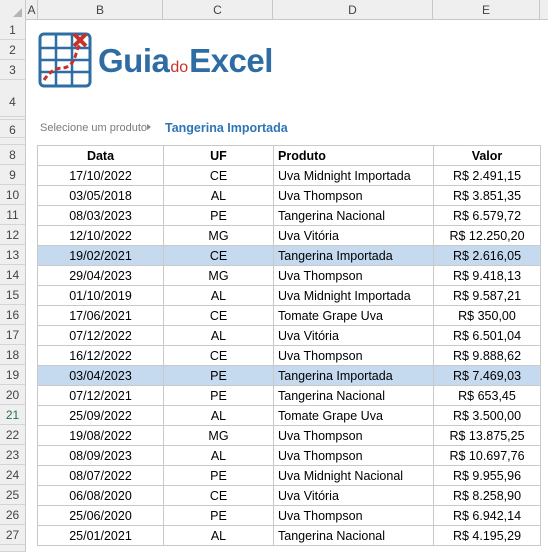 This screenshot has height=552, width=548. What do you see at coordinates (487, 355) in the screenshot?
I see `cell-value: R$ 9.888,62` at bounding box center [487, 355].